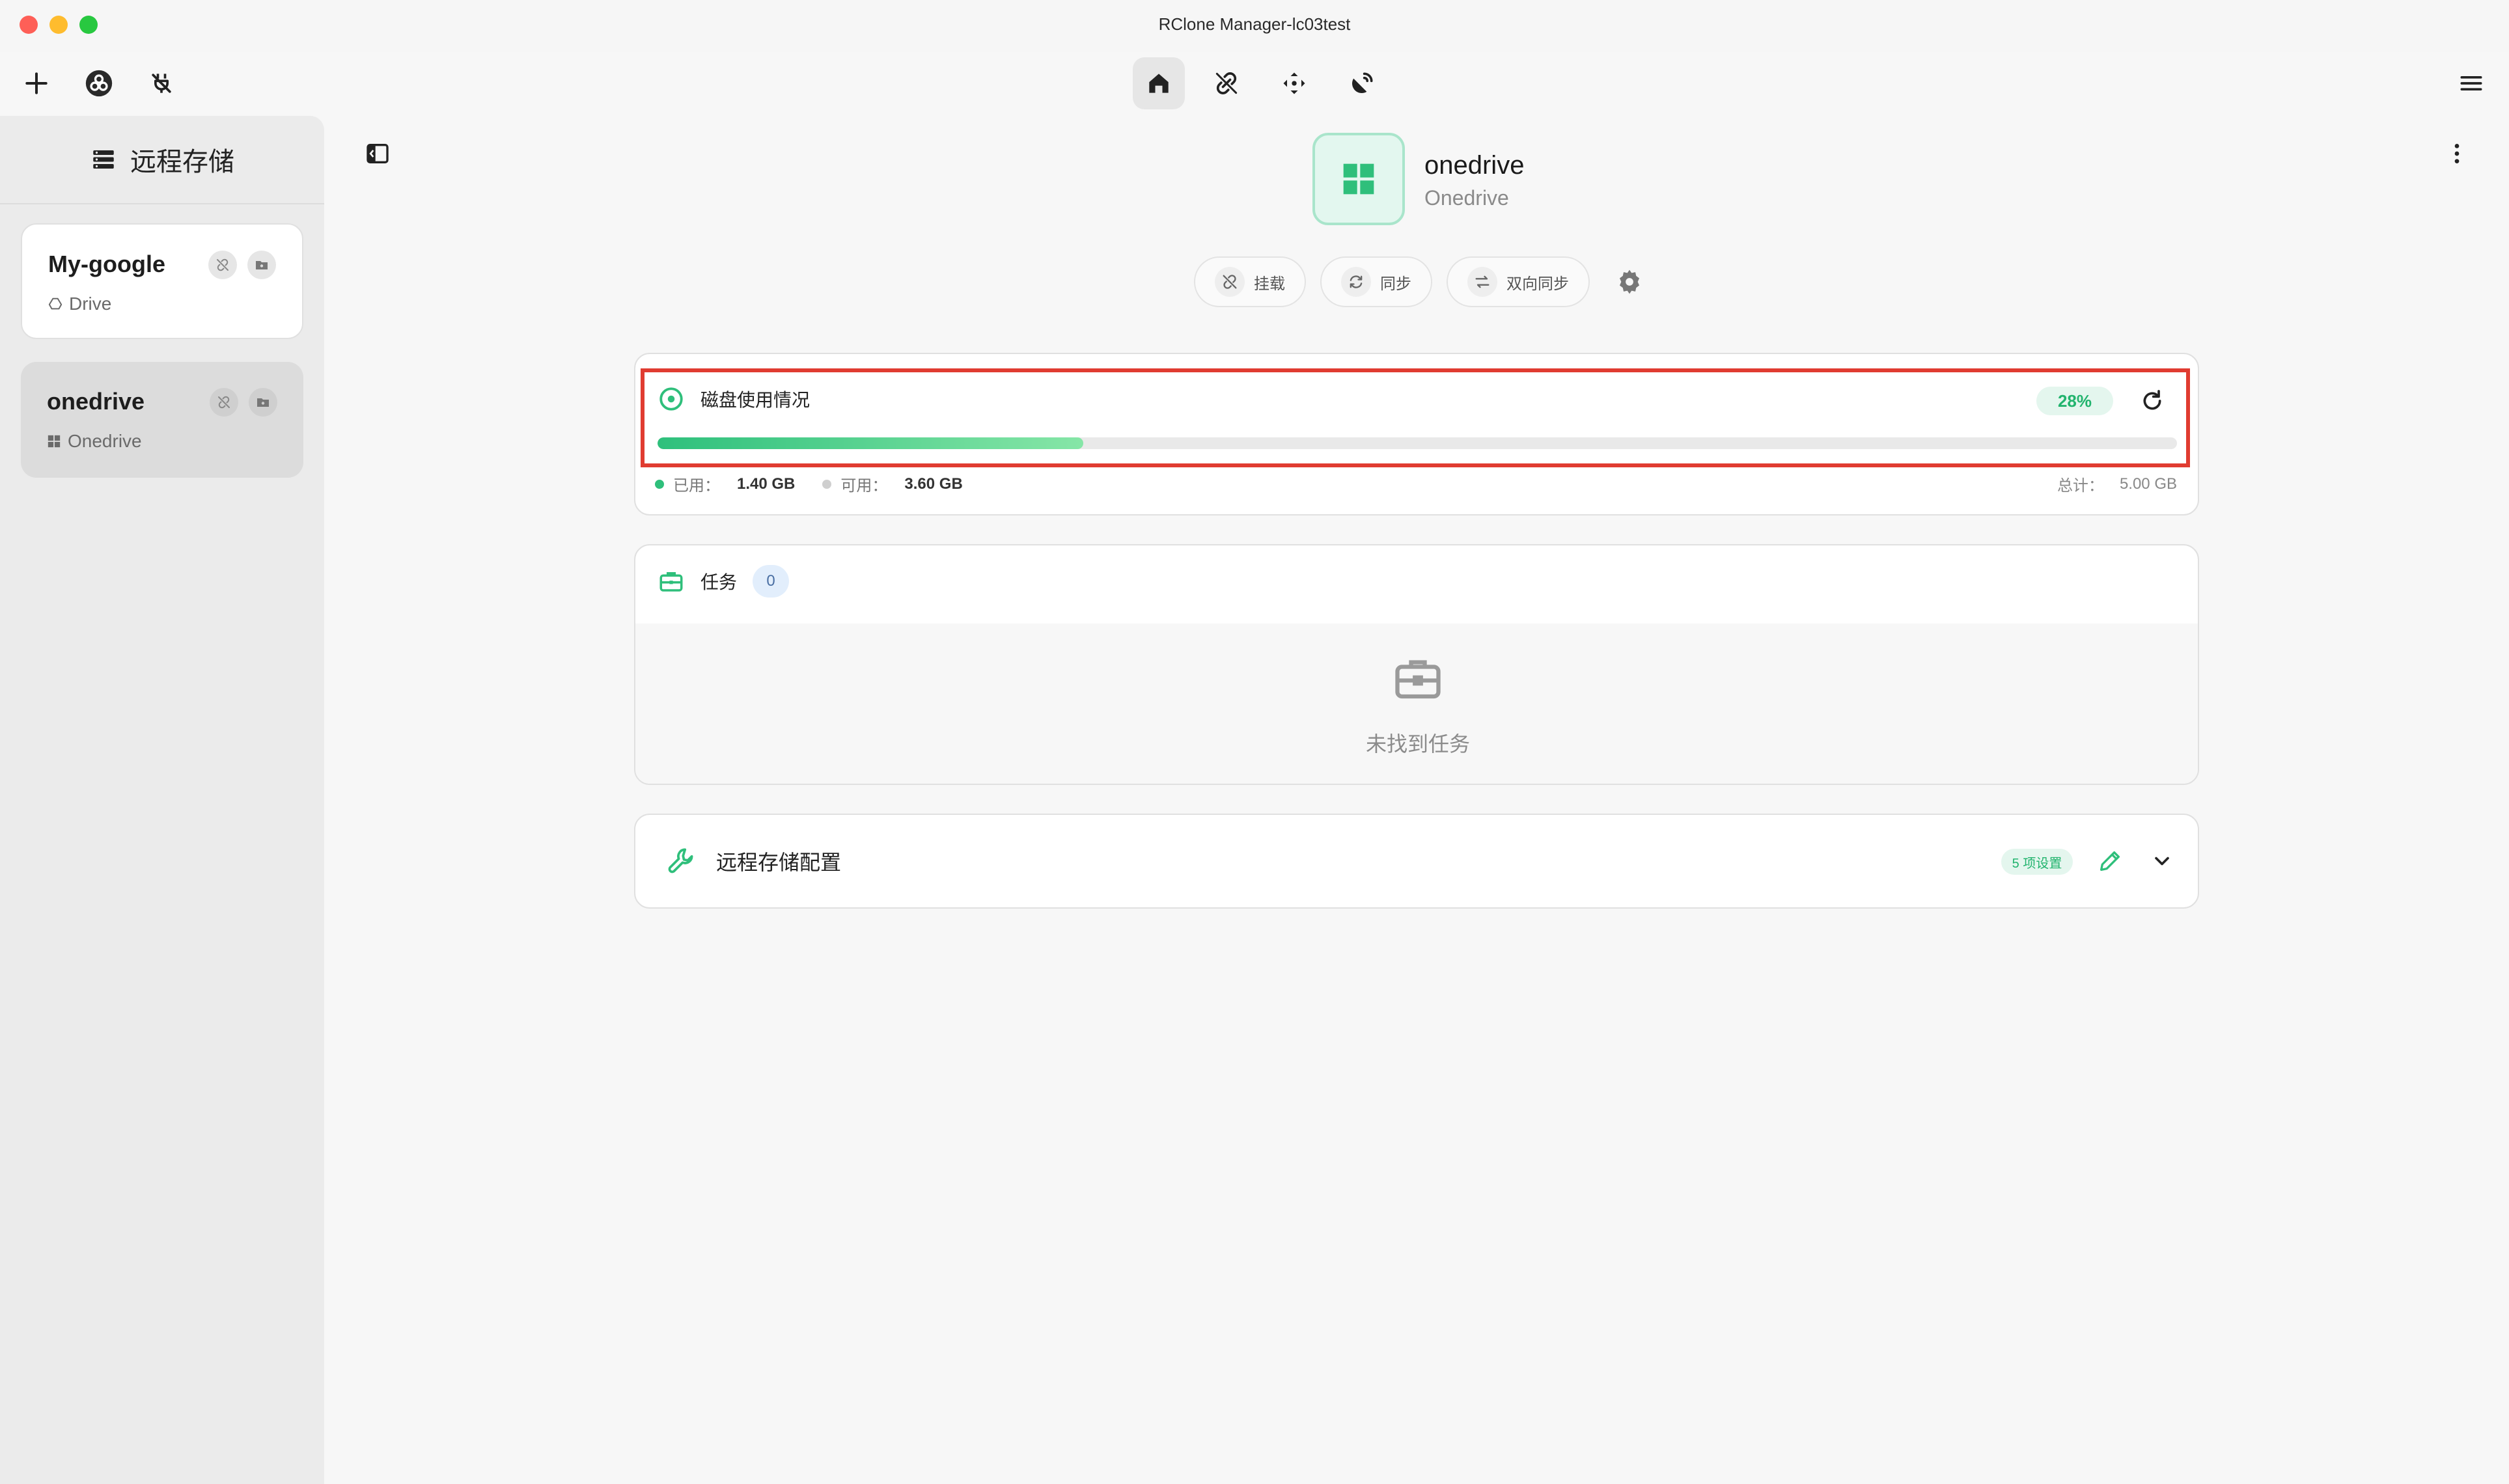  What do you see at coordinates (1250, 281) in the screenshot?
I see `mount-button: 挂载` at bounding box center [1250, 281].